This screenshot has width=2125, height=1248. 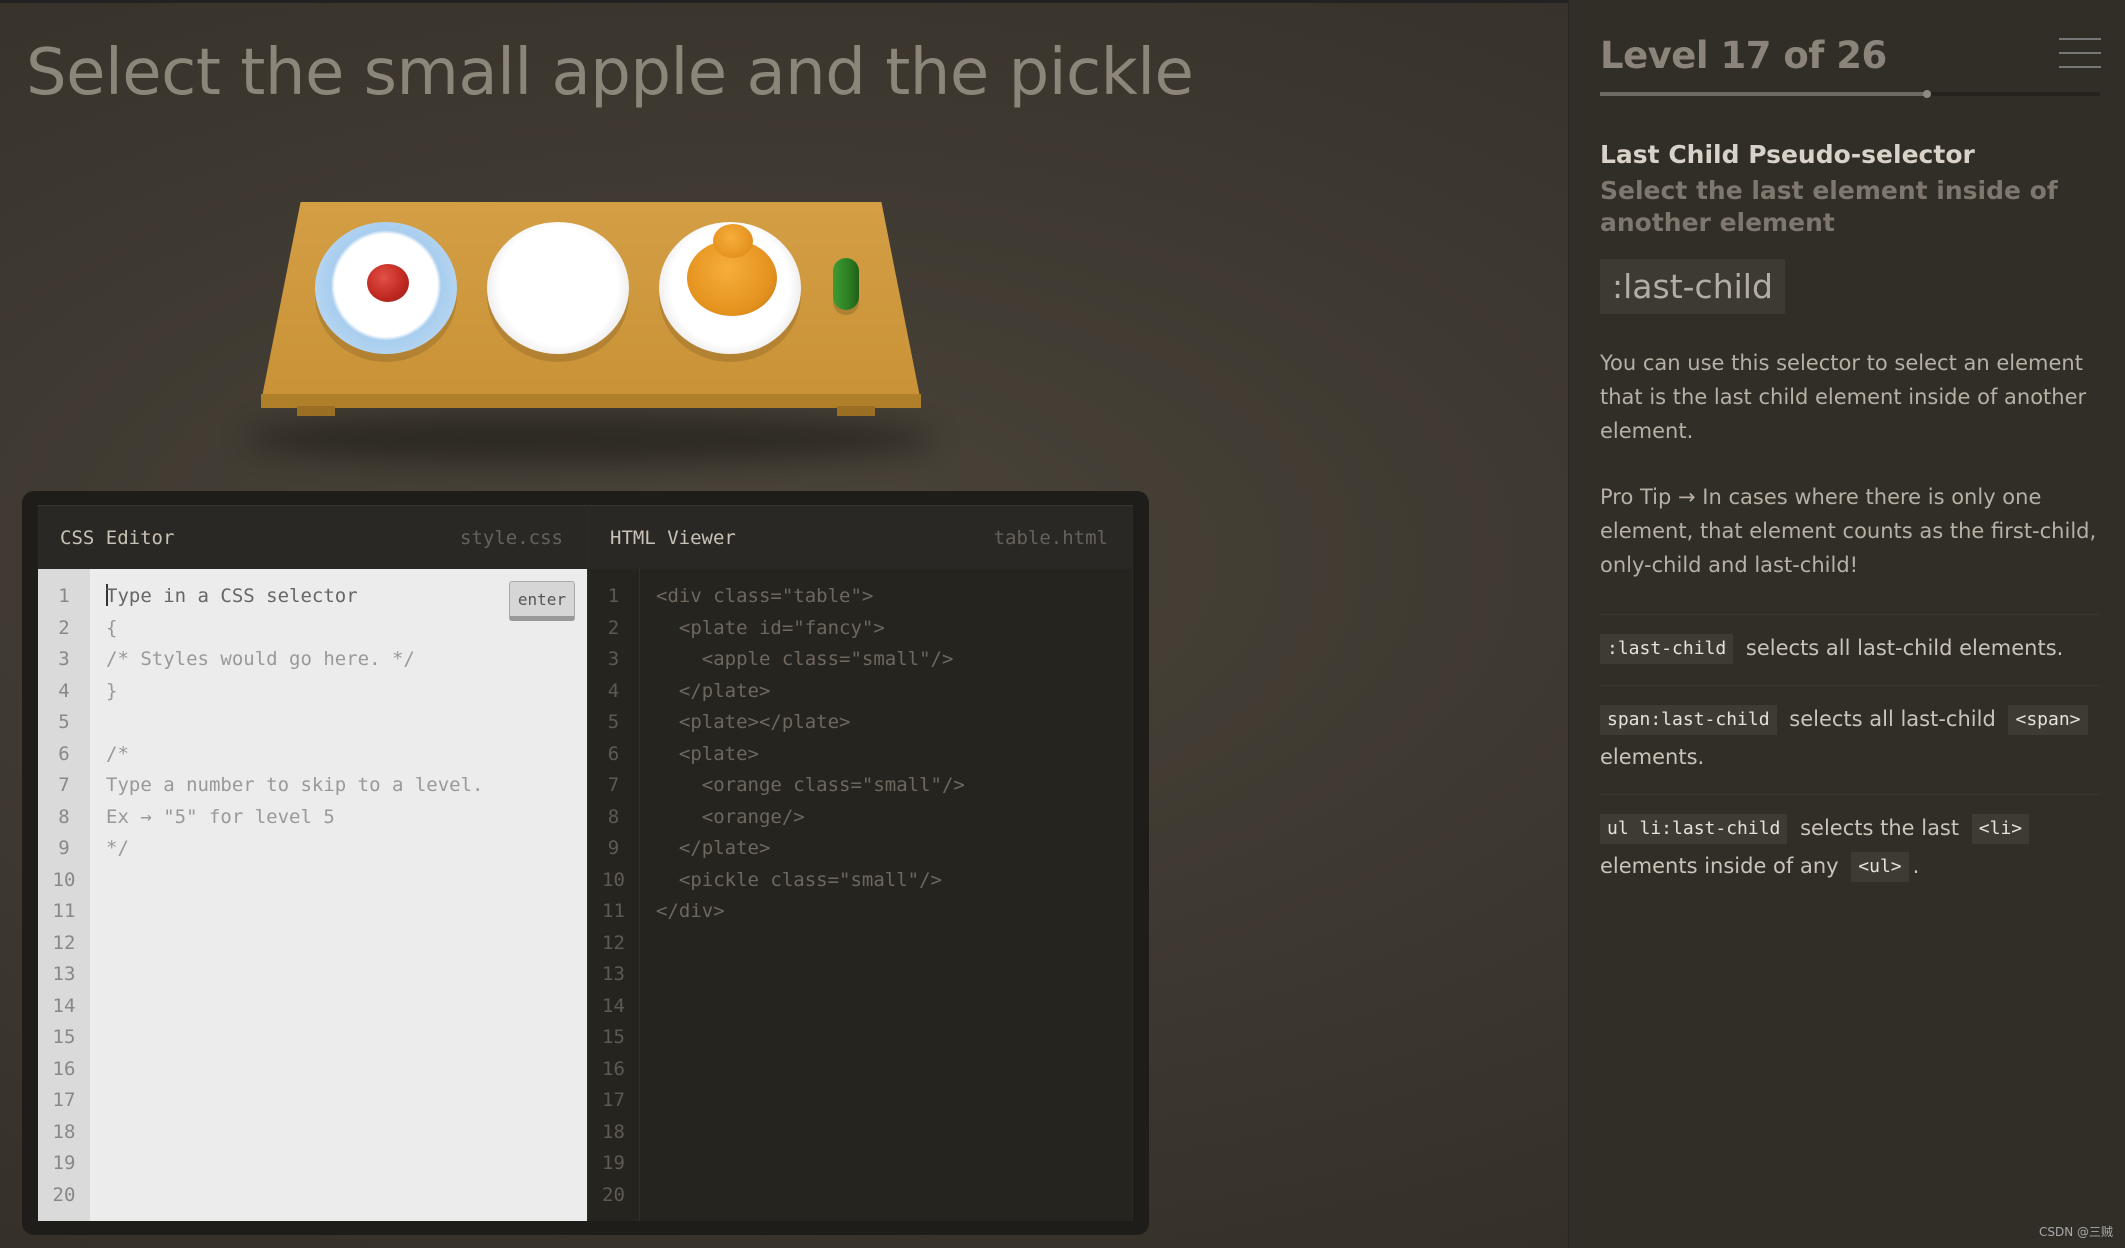 What do you see at coordinates (1667, 649) in the screenshot?
I see `example-code: :last-child` at bounding box center [1667, 649].